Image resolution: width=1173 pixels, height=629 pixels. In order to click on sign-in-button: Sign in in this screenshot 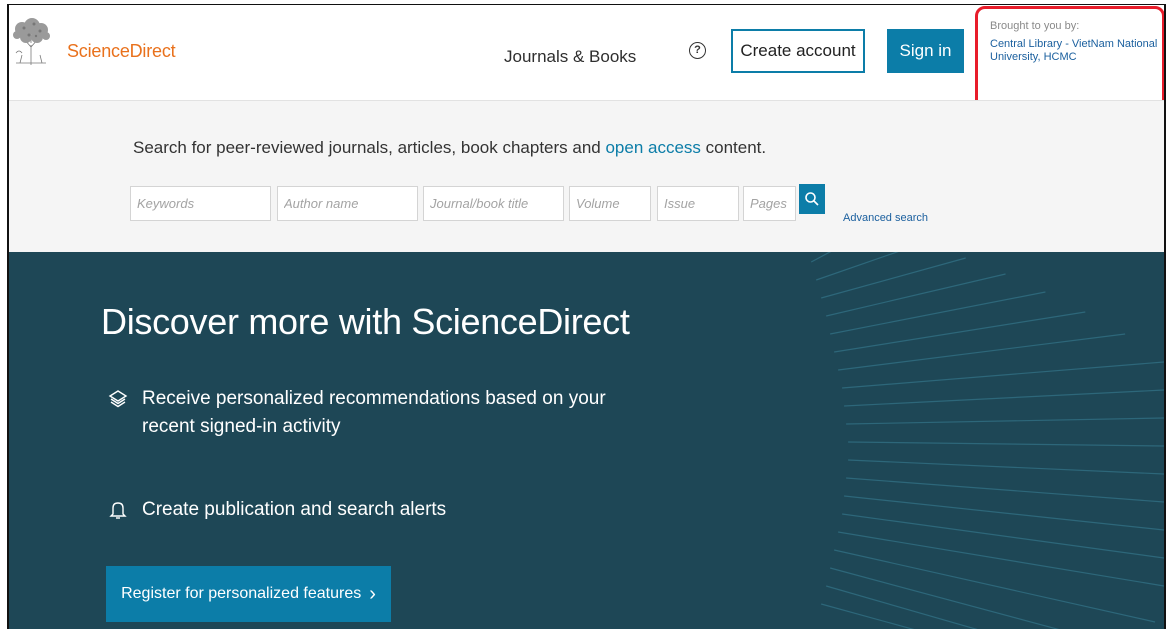, I will do `click(925, 51)`.